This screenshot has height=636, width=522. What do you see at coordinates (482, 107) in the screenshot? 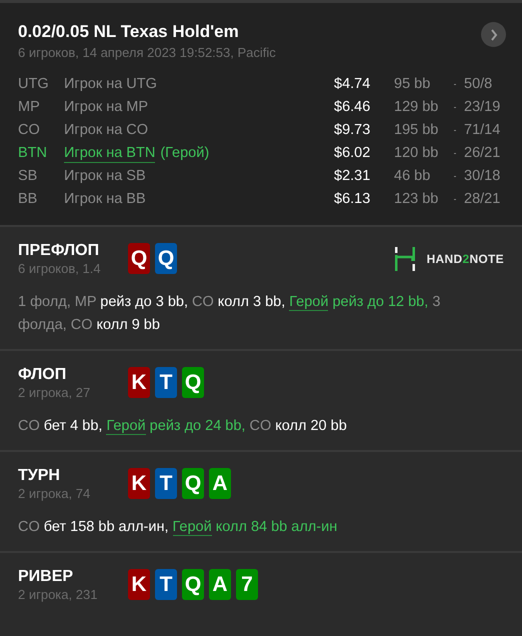
I see `player-stats: 23/19` at bounding box center [482, 107].